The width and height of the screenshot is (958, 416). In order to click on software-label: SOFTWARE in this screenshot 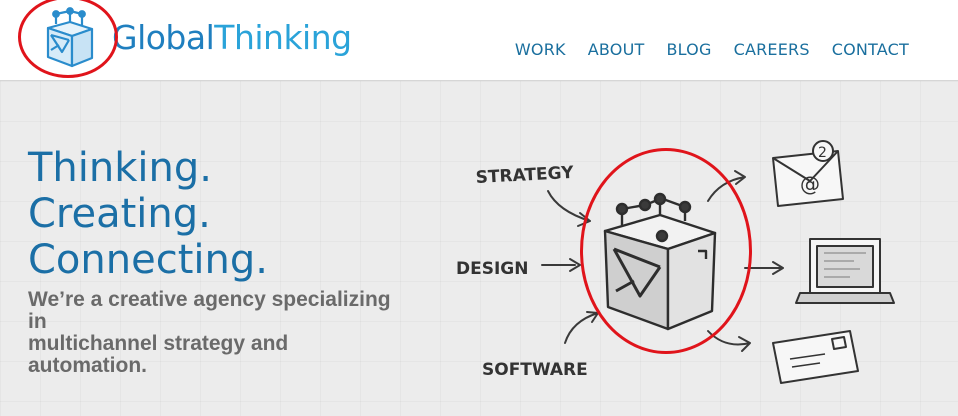, I will do `click(535, 370)`.